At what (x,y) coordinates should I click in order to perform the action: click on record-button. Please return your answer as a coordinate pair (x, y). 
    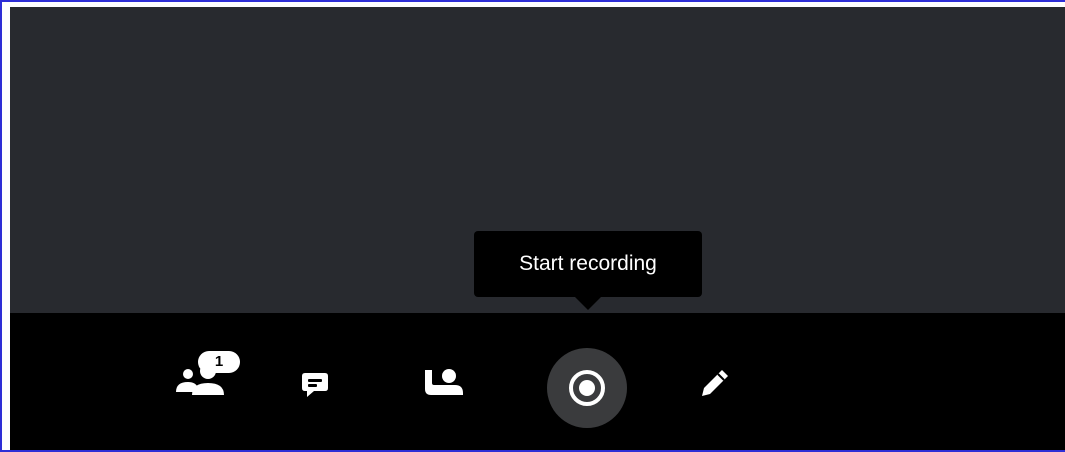
    Looking at the image, I should click on (587, 388).